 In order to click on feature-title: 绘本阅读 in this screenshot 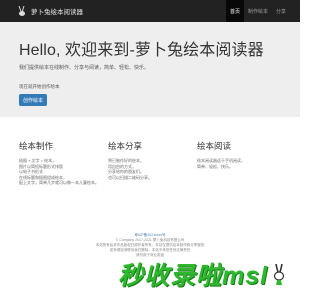, I will do `click(214, 146)`.